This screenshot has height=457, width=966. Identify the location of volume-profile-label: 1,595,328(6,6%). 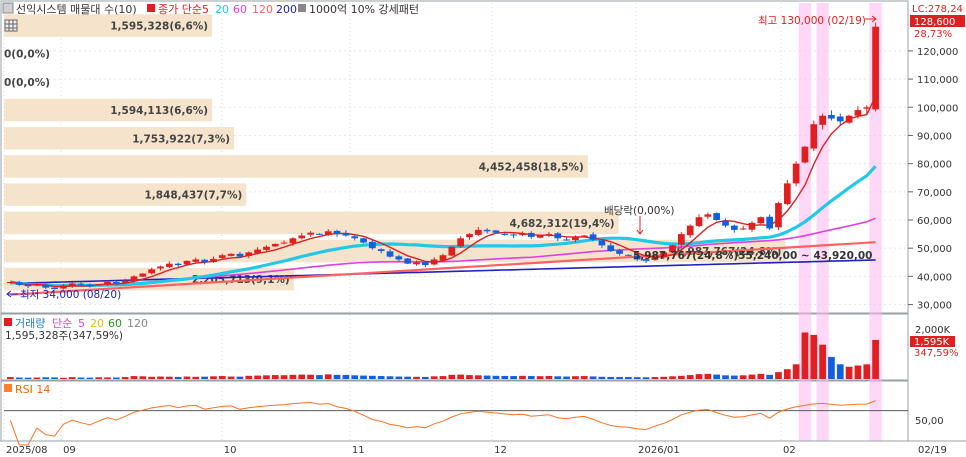
(159, 27).